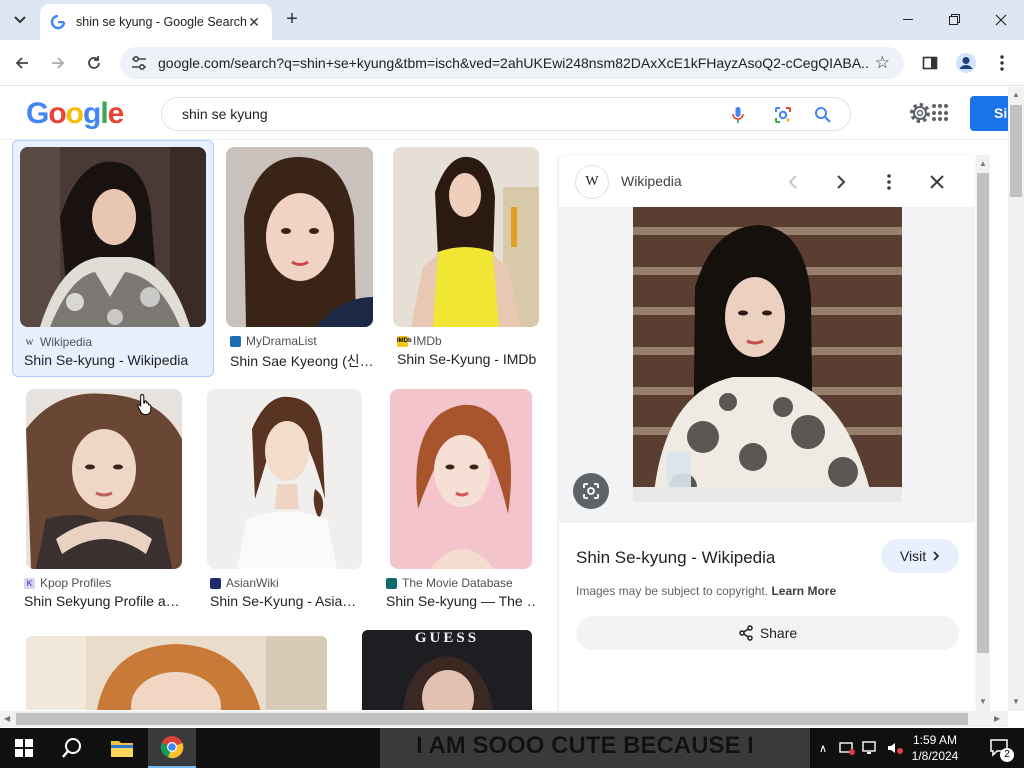 This screenshot has width=1024, height=768. What do you see at coordinates (941, 113) in the screenshot?
I see `google-apps-icon` at bounding box center [941, 113].